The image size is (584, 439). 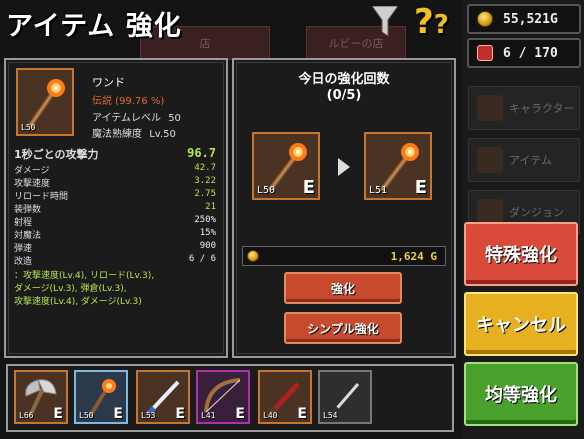 What do you see at coordinates (524, 108) in the screenshot?
I see `bg-menu-character: キャラクター` at bounding box center [524, 108].